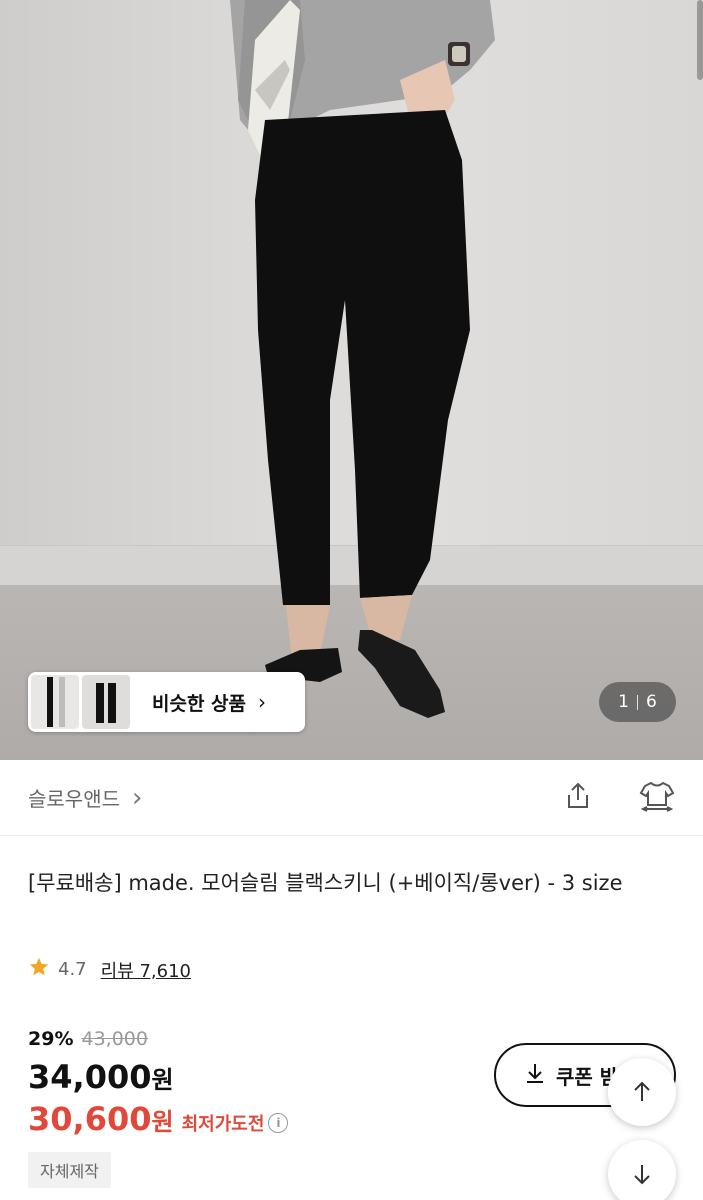 This screenshot has width=703, height=1200. Describe the element at coordinates (69, 1170) in the screenshot. I see `own-production-badge: 자체제작` at that location.